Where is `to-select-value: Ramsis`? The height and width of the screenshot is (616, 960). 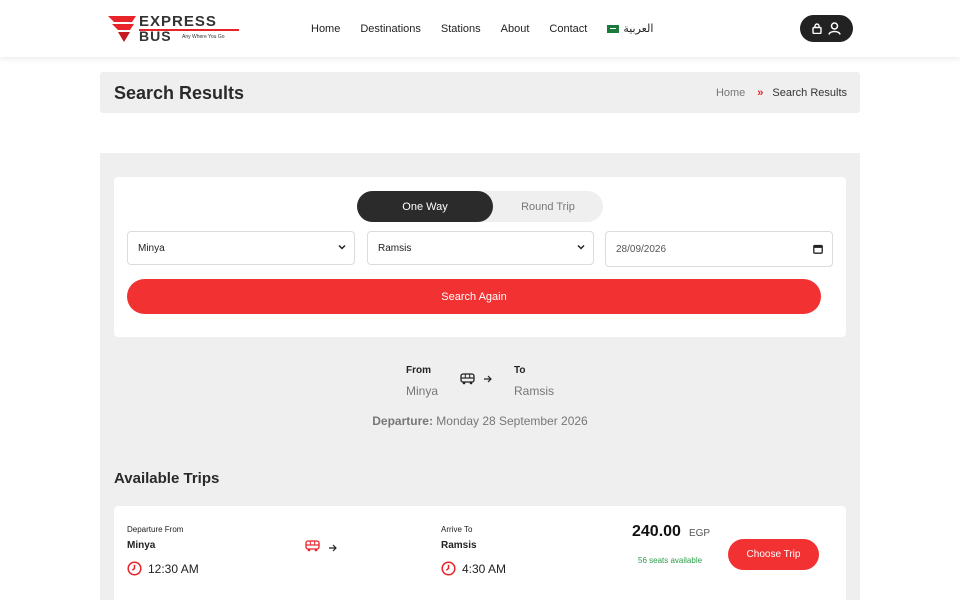
to-select-value: Ramsis is located at coordinates (395, 248).